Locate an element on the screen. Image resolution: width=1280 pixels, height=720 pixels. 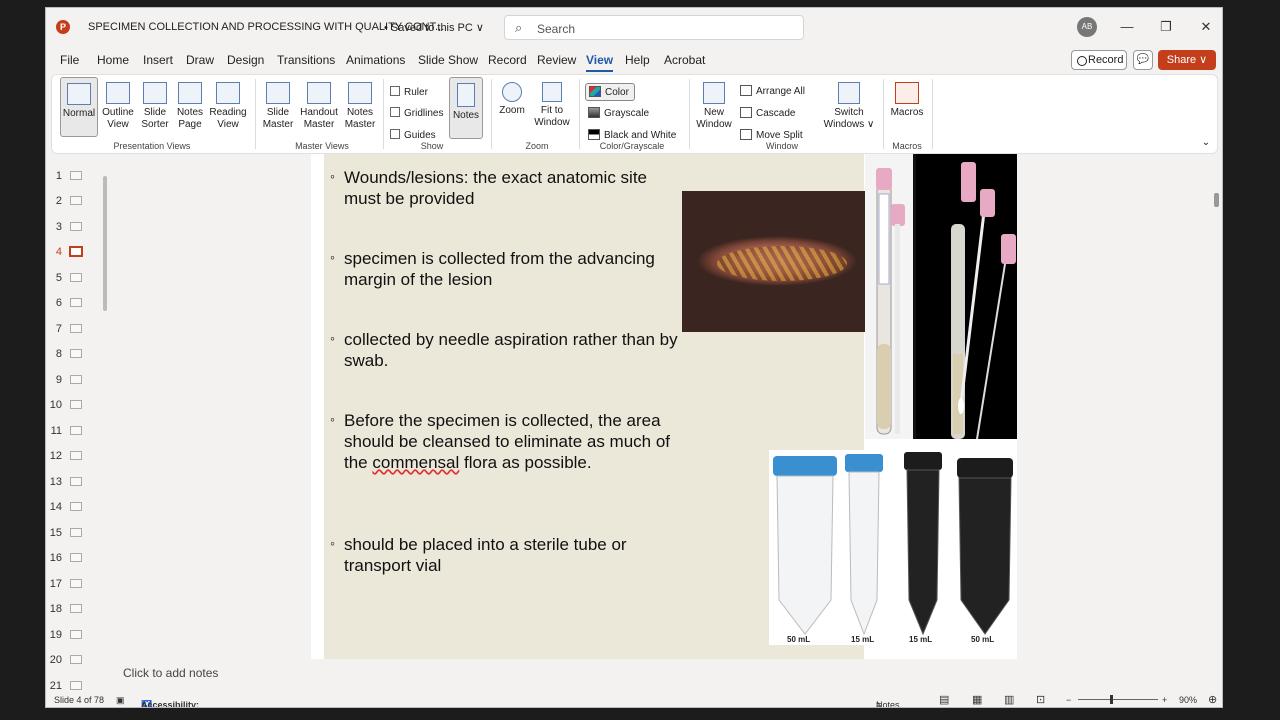
comments-button: 💬 is located at coordinates (1143, 60).